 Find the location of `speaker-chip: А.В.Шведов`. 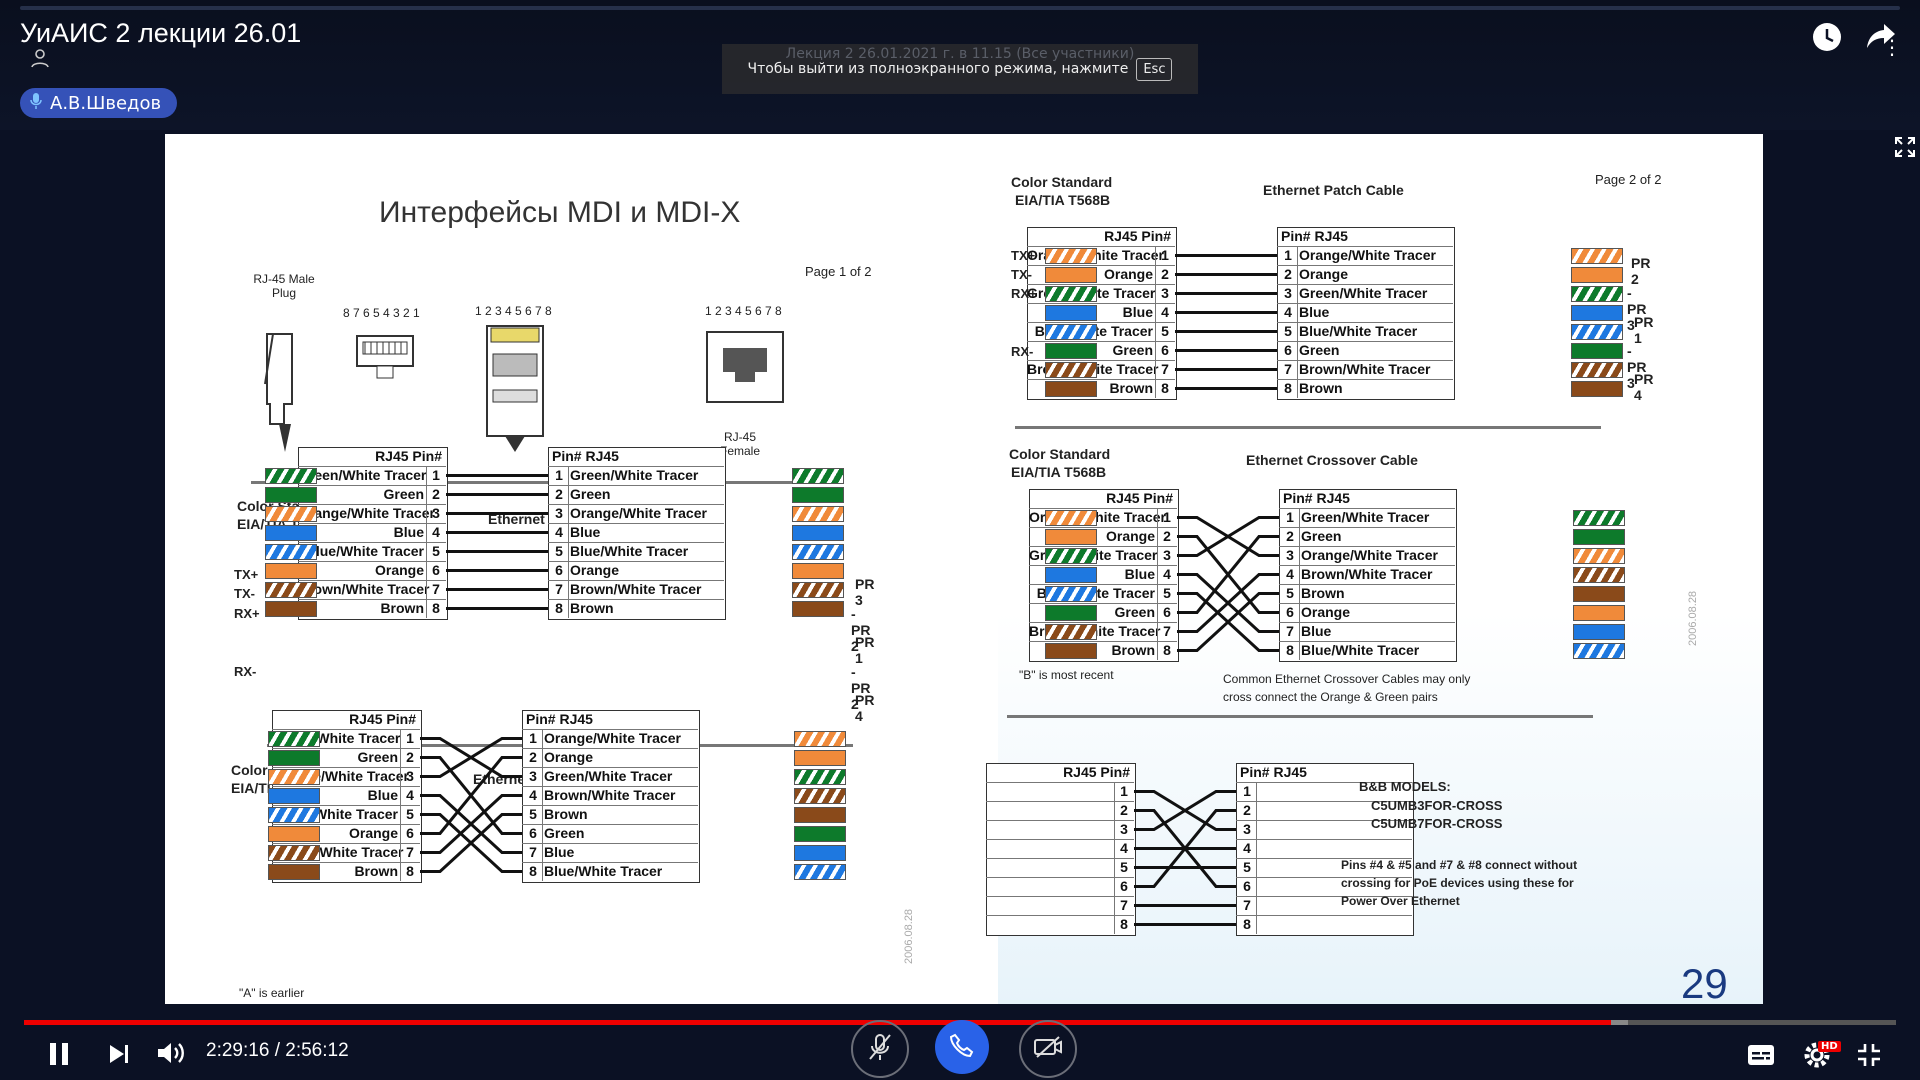

speaker-chip: А.В.Шведов is located at coordinates (99, 103).